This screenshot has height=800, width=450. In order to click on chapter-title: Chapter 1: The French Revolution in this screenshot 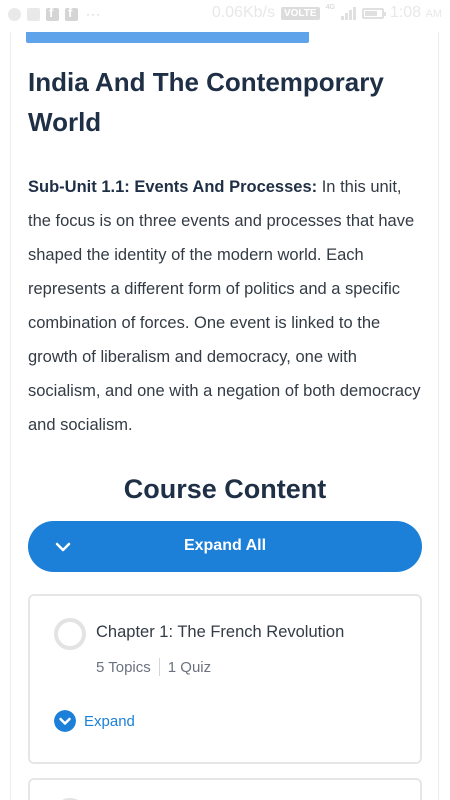, I will do `click(220, 632)`.